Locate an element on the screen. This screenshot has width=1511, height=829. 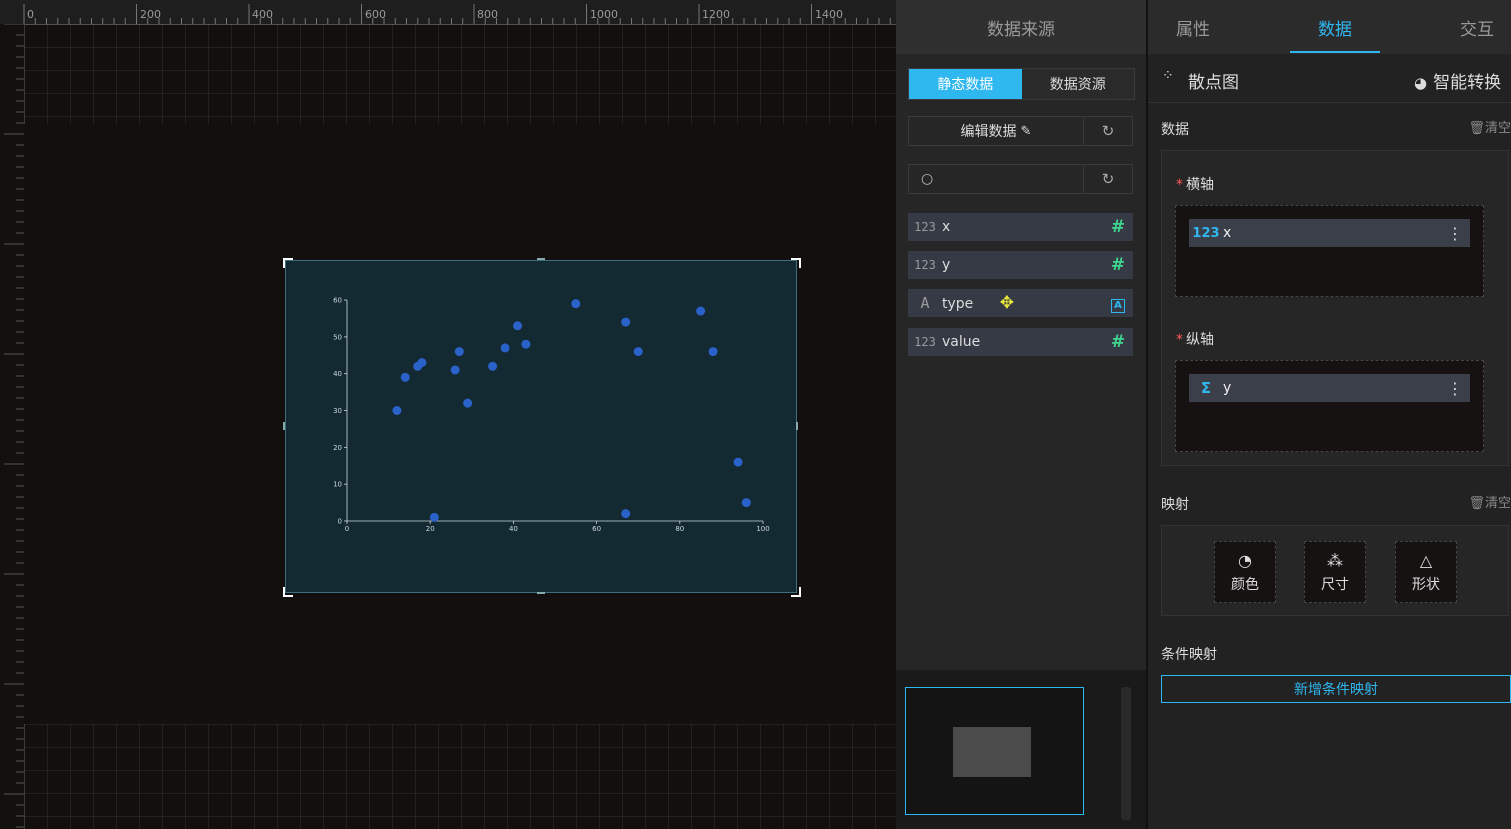
scatter-plot: 0 20 40 60 80 100 0 10 20 30 40 50 60 is located at coordinates (551, 415).